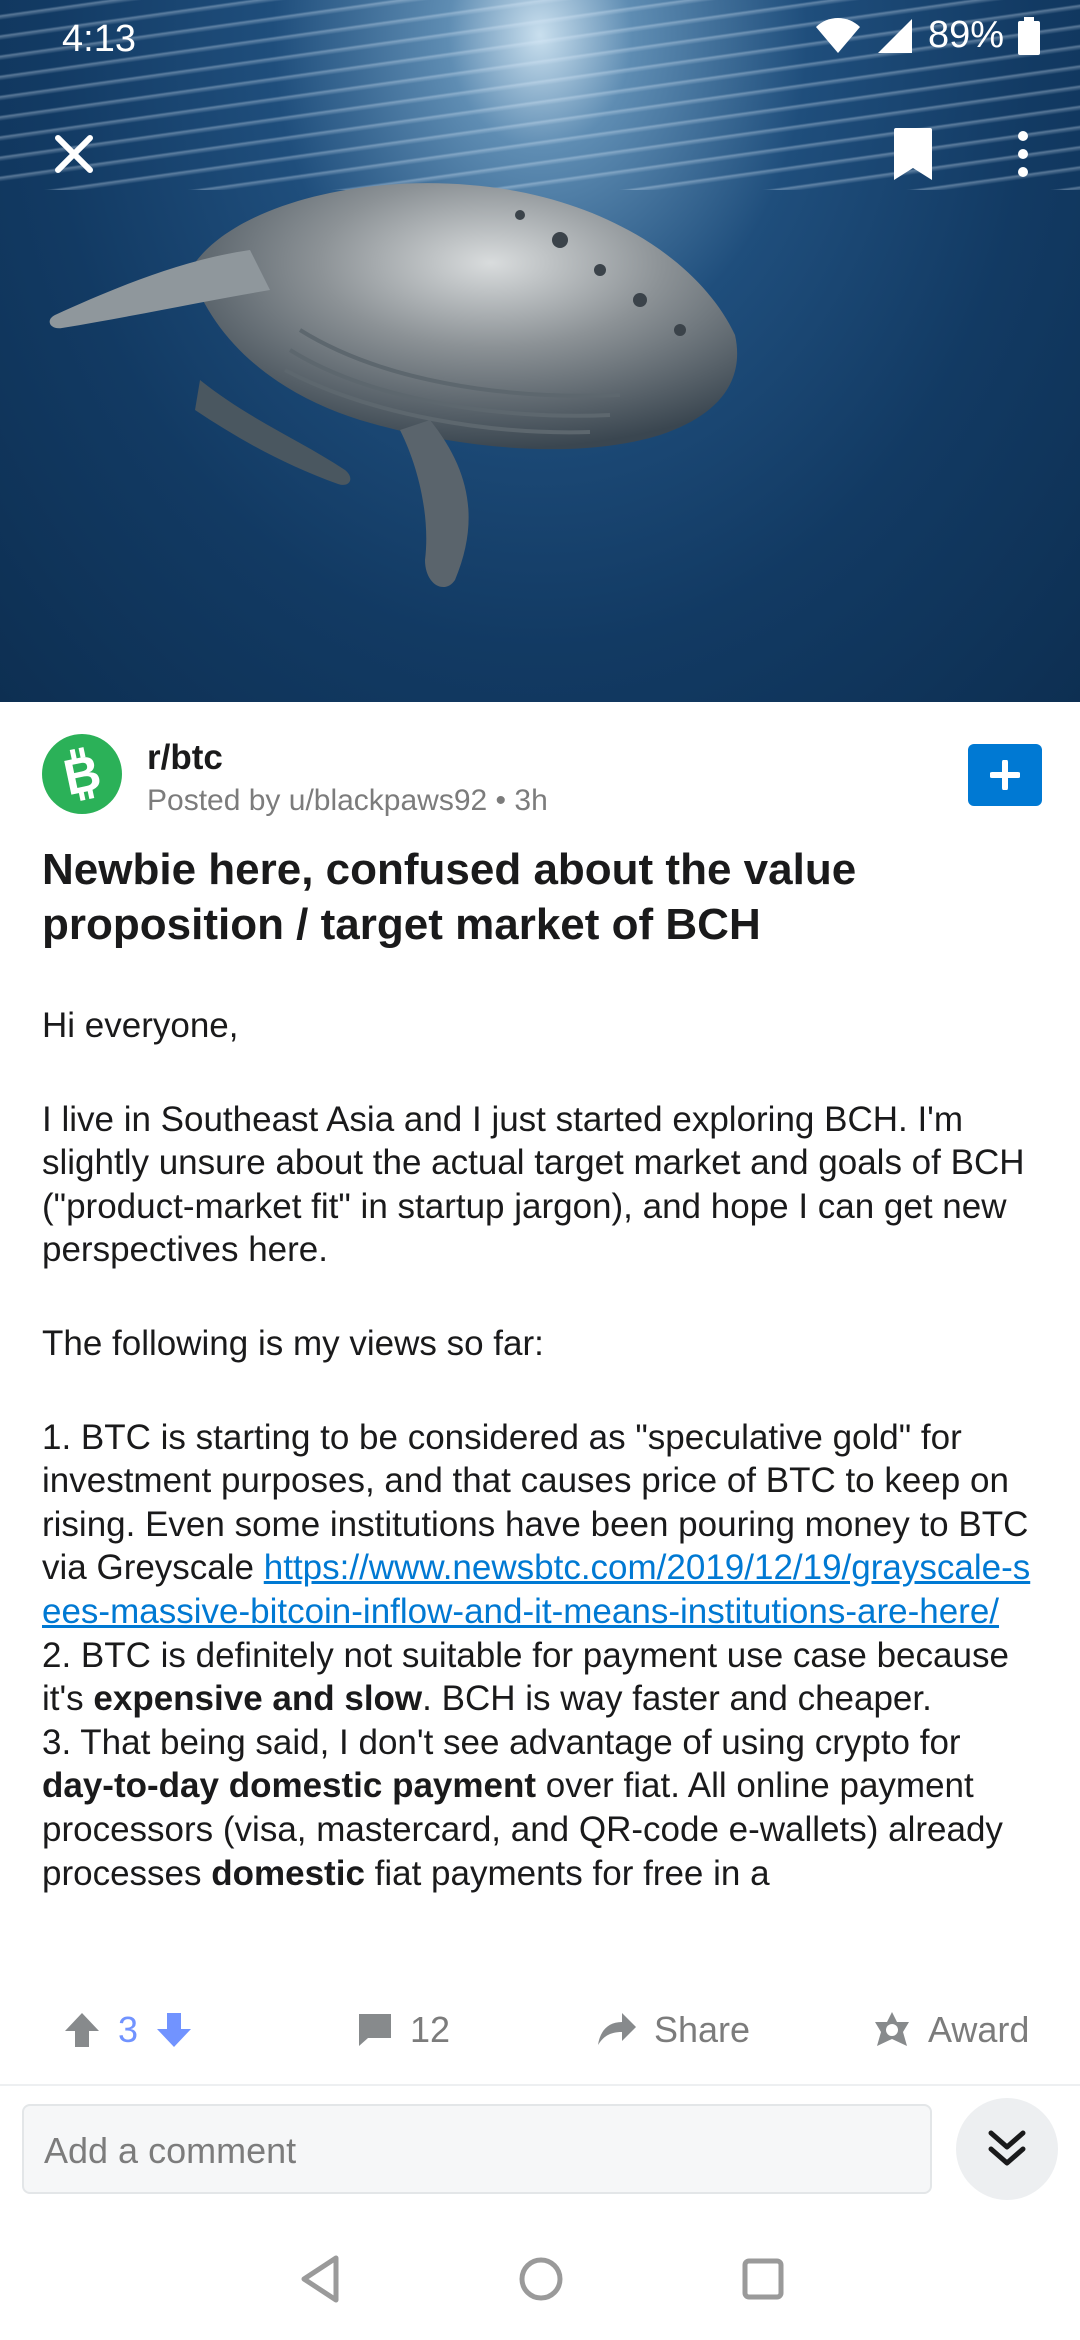 This screenshot has height=2340, width=1080. I want to click on home-icon, so click(541, 2279).